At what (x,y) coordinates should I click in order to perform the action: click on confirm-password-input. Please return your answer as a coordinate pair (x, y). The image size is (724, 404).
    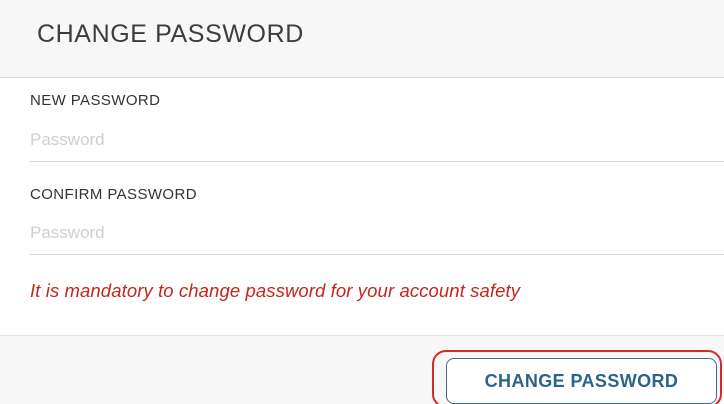
    Looking at the image, I should click on (375, 233).